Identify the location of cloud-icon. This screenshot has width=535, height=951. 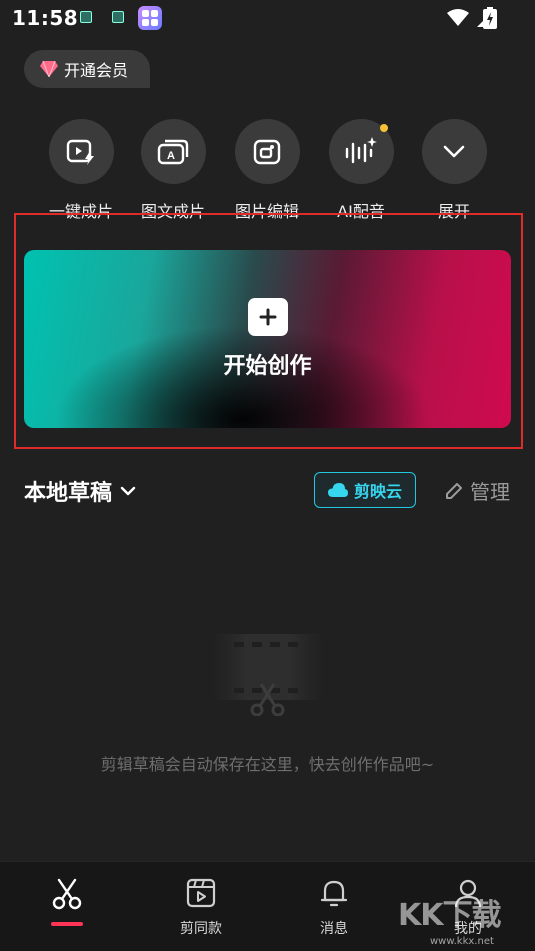
(337, 490).